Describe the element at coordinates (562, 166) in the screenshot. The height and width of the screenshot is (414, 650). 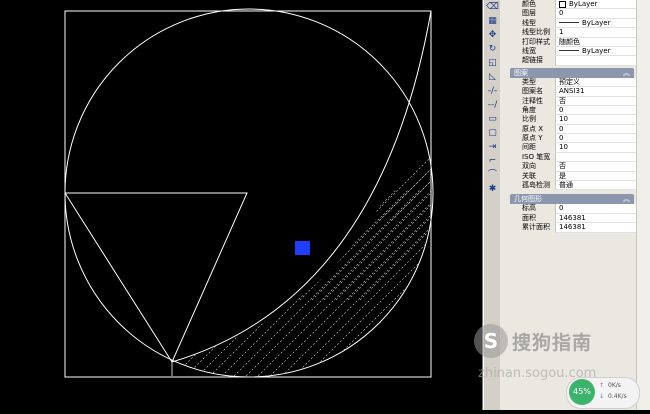
I see `property-value-text: 否` at that location.